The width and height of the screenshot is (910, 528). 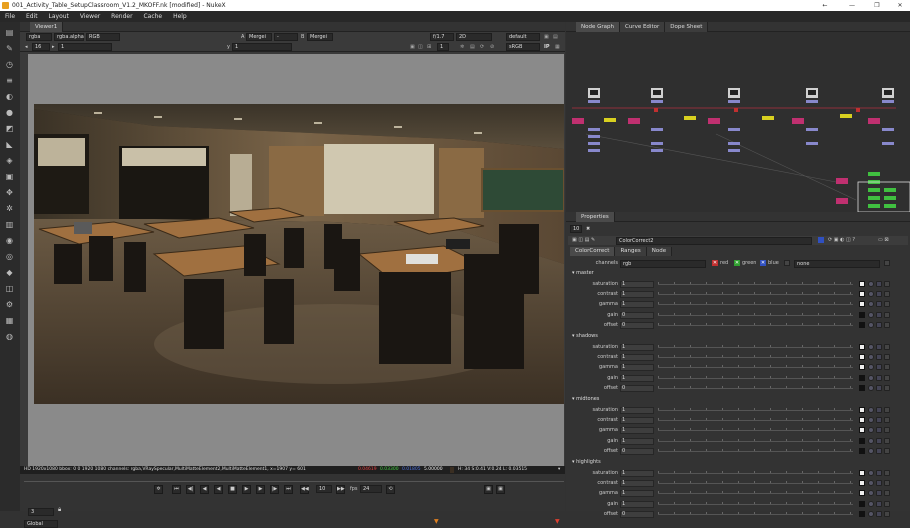 What do you see at coordinates (274, 489) in the screenshot?
I see `next-keyframe-button: |▶` at bounding box center [274, 489].